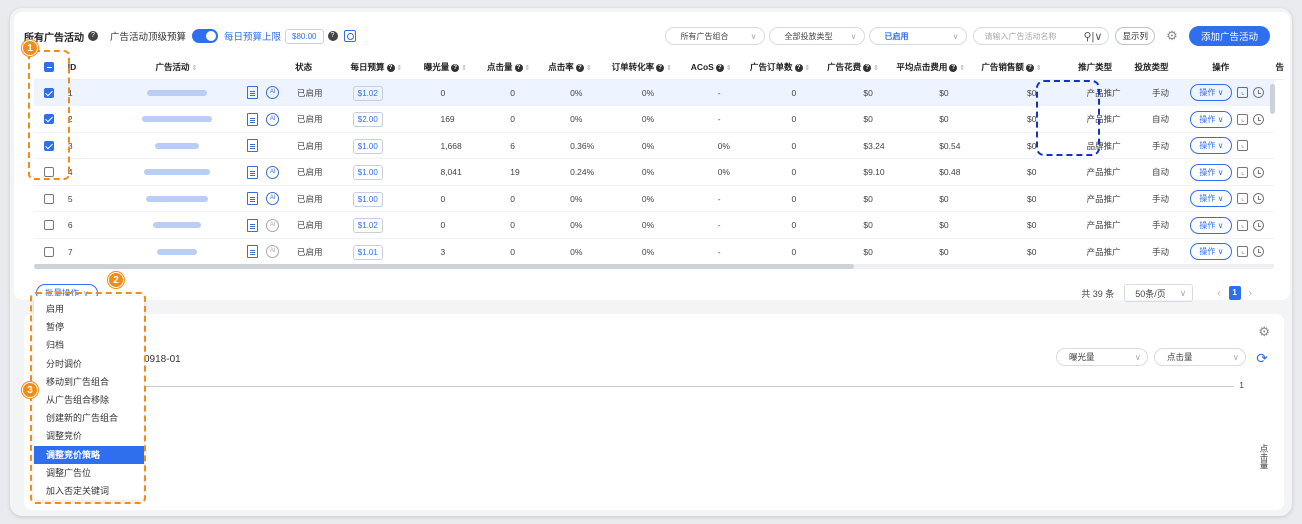 This screenshot has height=524, width=1302. Describe the element at coordinates (654, 226) in the screenshot. I see `table-row: 6 AI 已启用 $1.02 0 0 0% 0% - 0 $0 $0 $0 产品推广 手动 操作 ∨ ⌞` at that location.